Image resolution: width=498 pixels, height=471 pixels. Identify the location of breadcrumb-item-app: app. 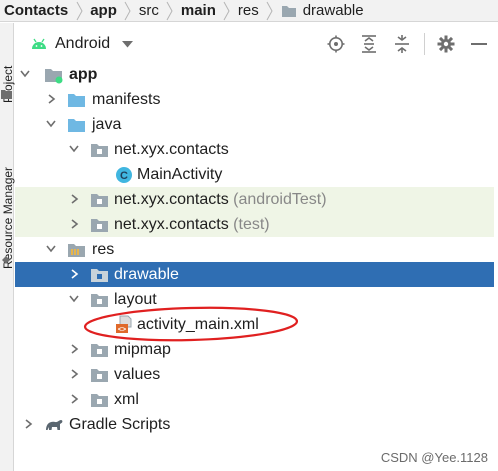
(103, 10).